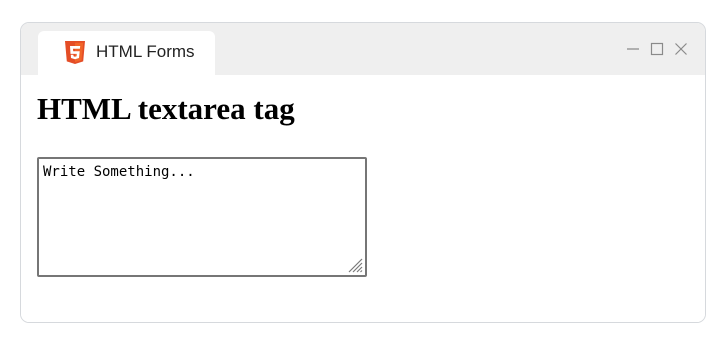 This screenshot has height=345, width=724. What do you see at coordinates (145, 51) in the screenshot?
I see `tab-title: HTML Forms` at bounding box center [145, 51].